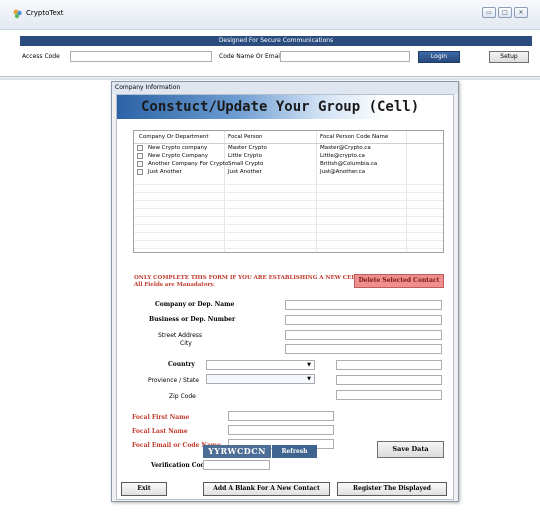 The height and width of the screenshot is (515, 540). Describe the element at coordinates (280, 107) in the screenshot. I see `page-title: Constuct/Update Your Group (Cell)` at that location.